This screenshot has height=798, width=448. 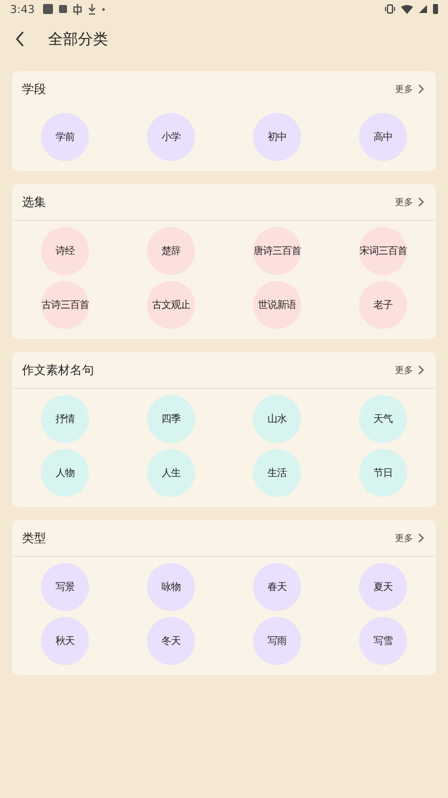 What do you see at coordinates (277, 587) in the screenshot?
I see `category-chip: 春天` at bounding box center [277, 587].